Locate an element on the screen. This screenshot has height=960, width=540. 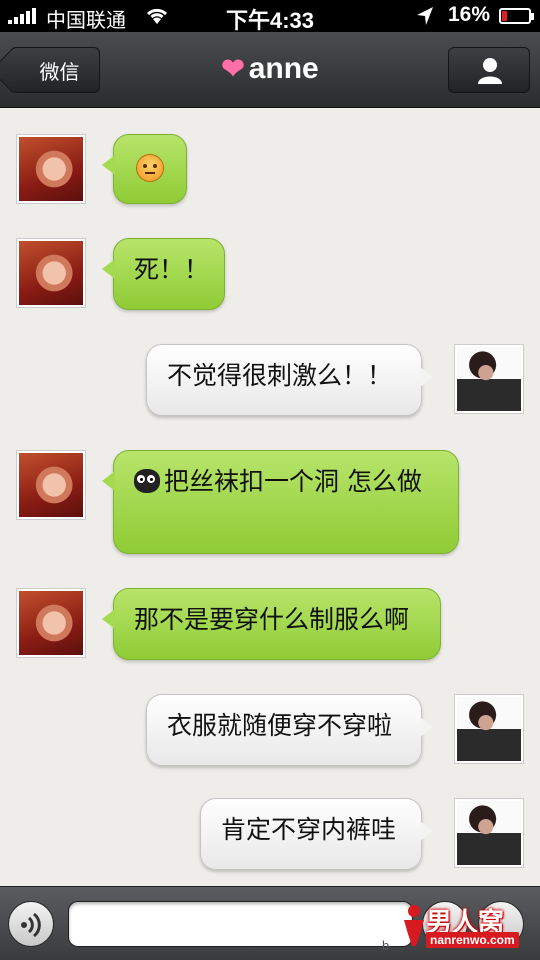
profile-button is located at coordinates (489, 70).